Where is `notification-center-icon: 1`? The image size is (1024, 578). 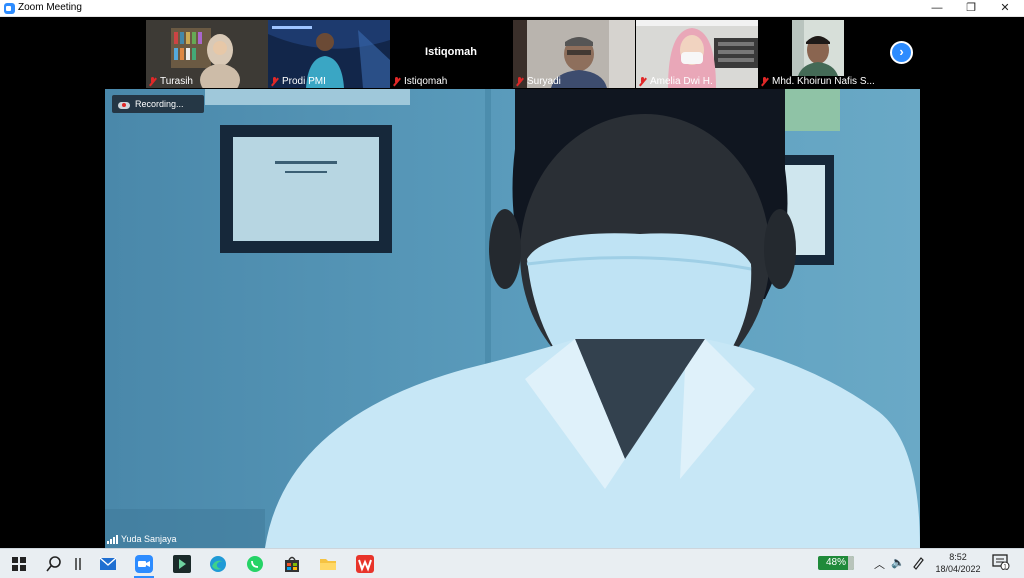 notification-center-icon: 1 is located at coordinates (1001, 562).